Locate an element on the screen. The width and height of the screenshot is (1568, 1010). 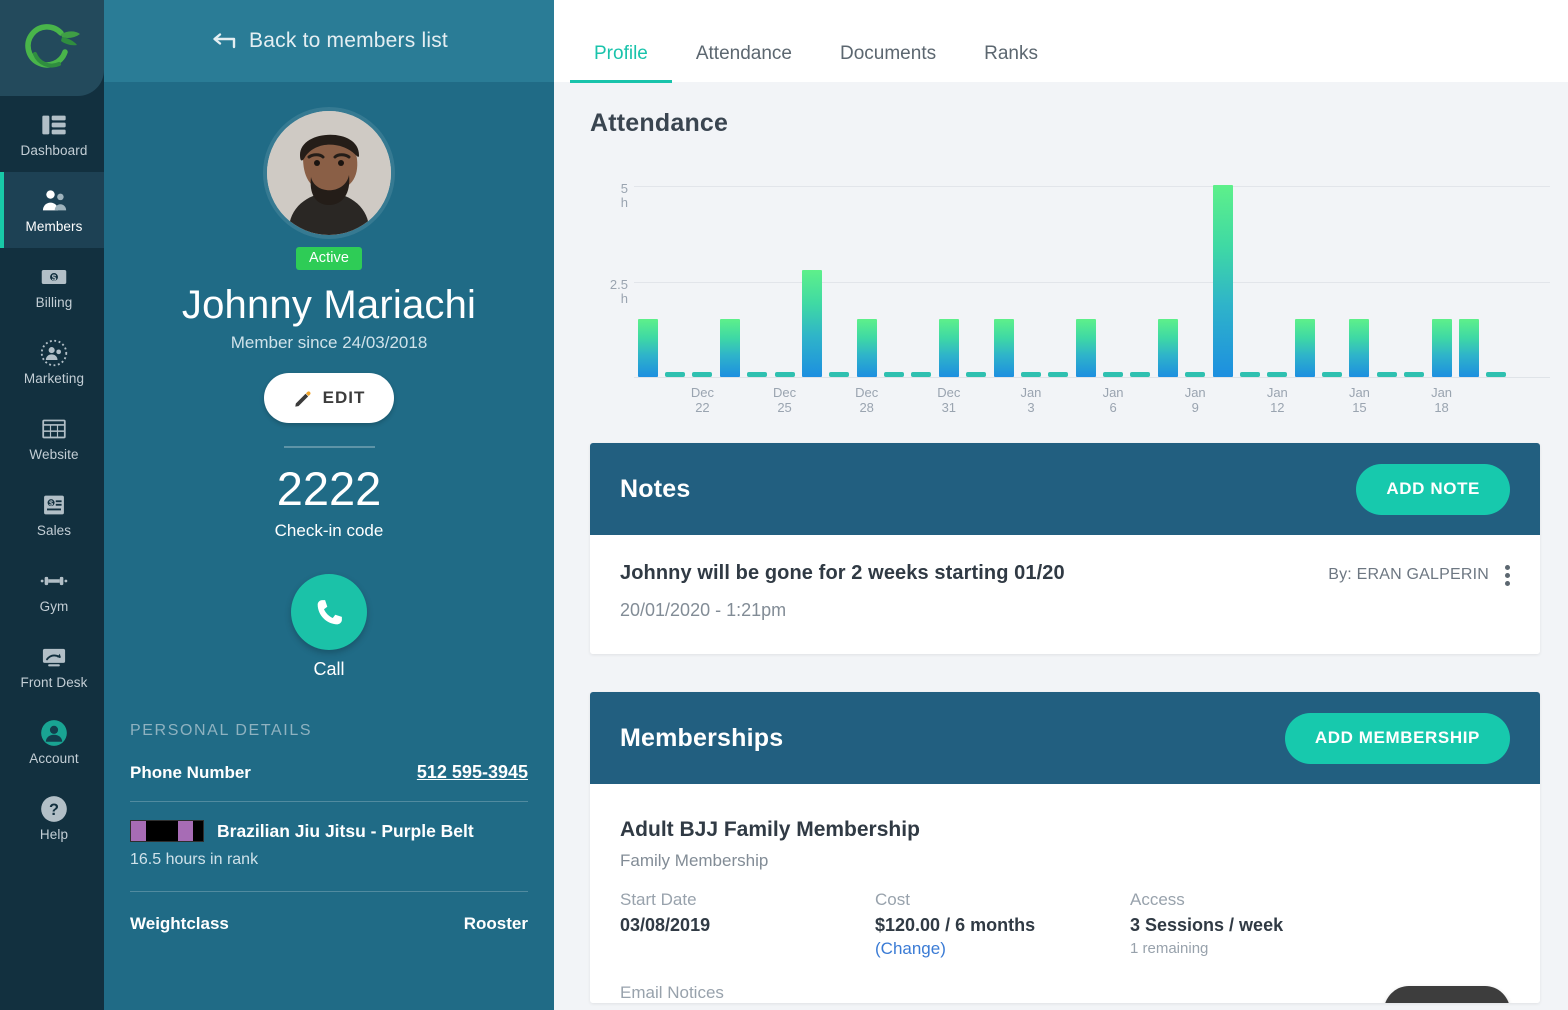
pencil-icon is located at coordinates (302, 398).